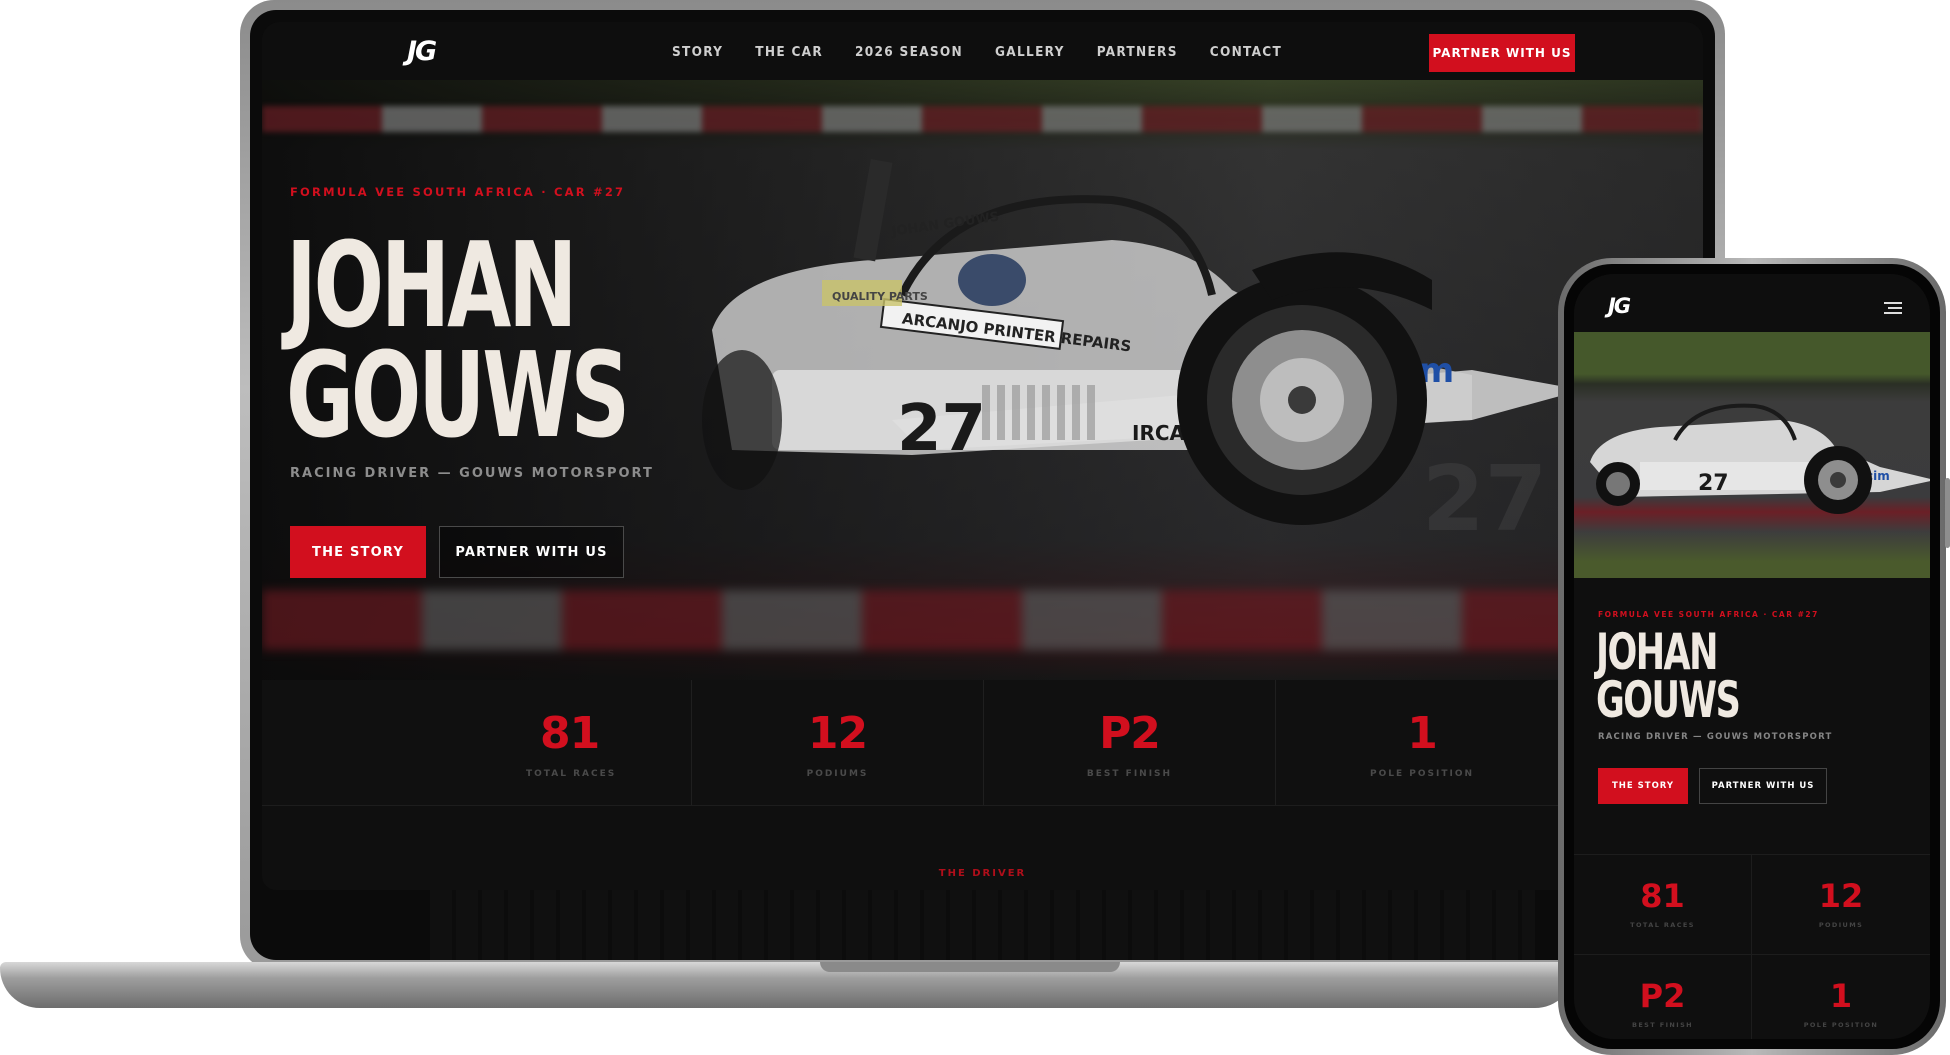  I want to click on mobile-stat-pole-position: 1 POLE POSITION, so click(1841, 997).